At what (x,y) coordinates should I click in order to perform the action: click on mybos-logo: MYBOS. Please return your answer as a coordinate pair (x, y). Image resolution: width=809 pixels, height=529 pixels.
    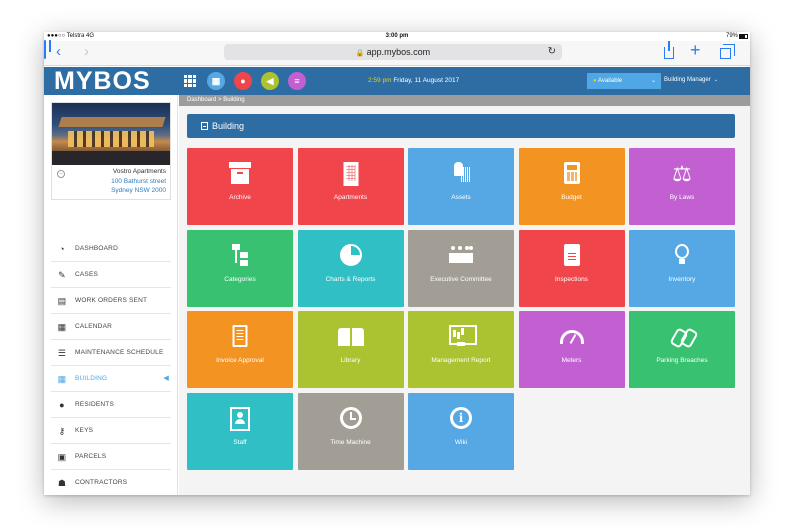
    Looking at the image, I should click on (102, 81).